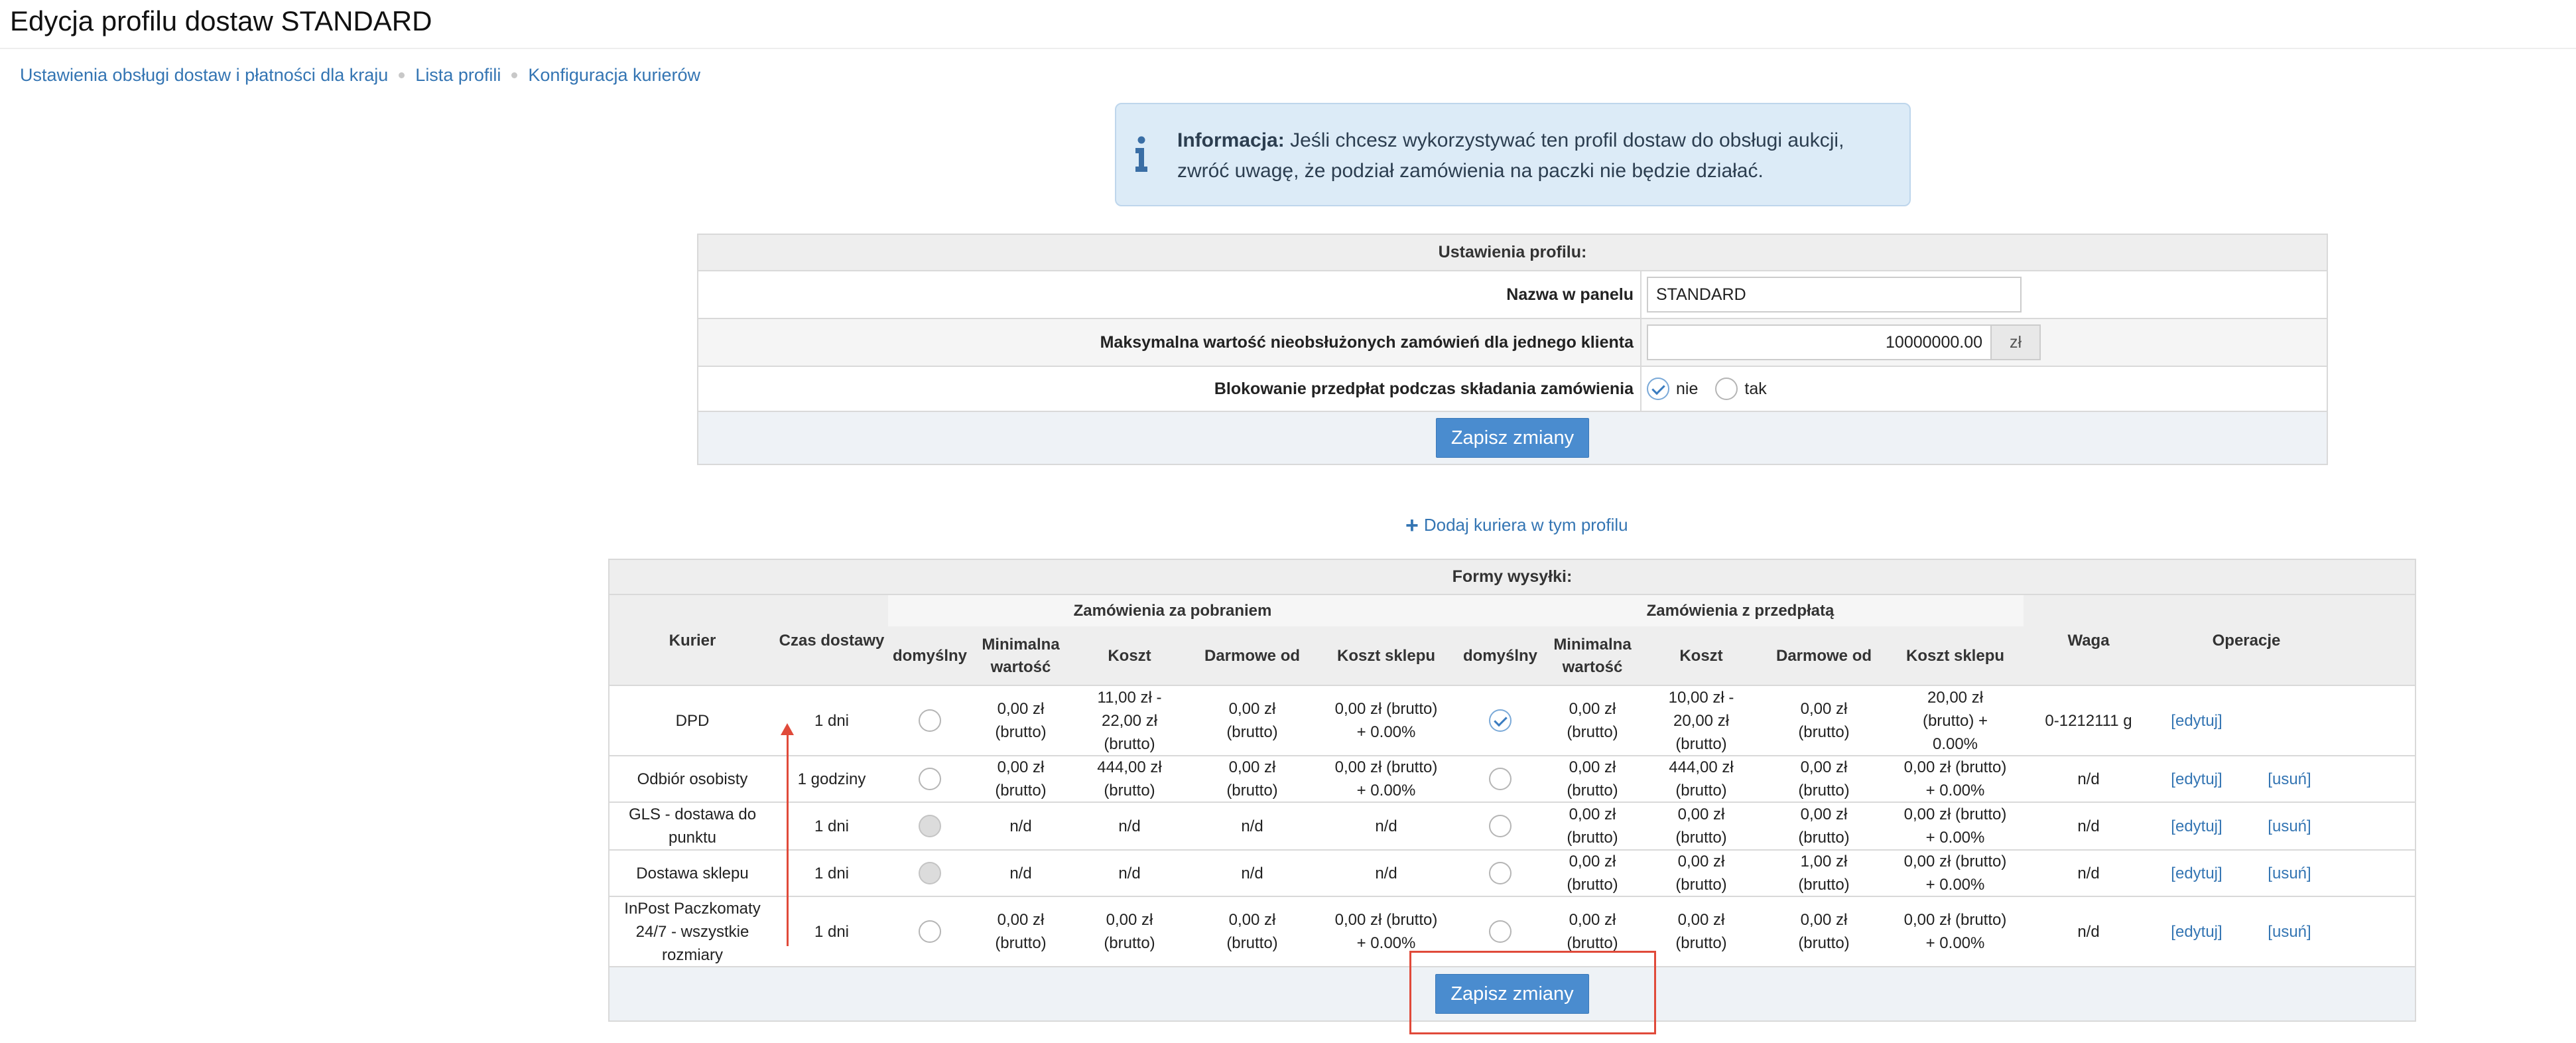 This screenshot has width=2576, height=1043. Describe the element at coordinates (1824, 874) in the screenshot. I see `pre-free-from: 1,00 zł (brutto)` at that location.